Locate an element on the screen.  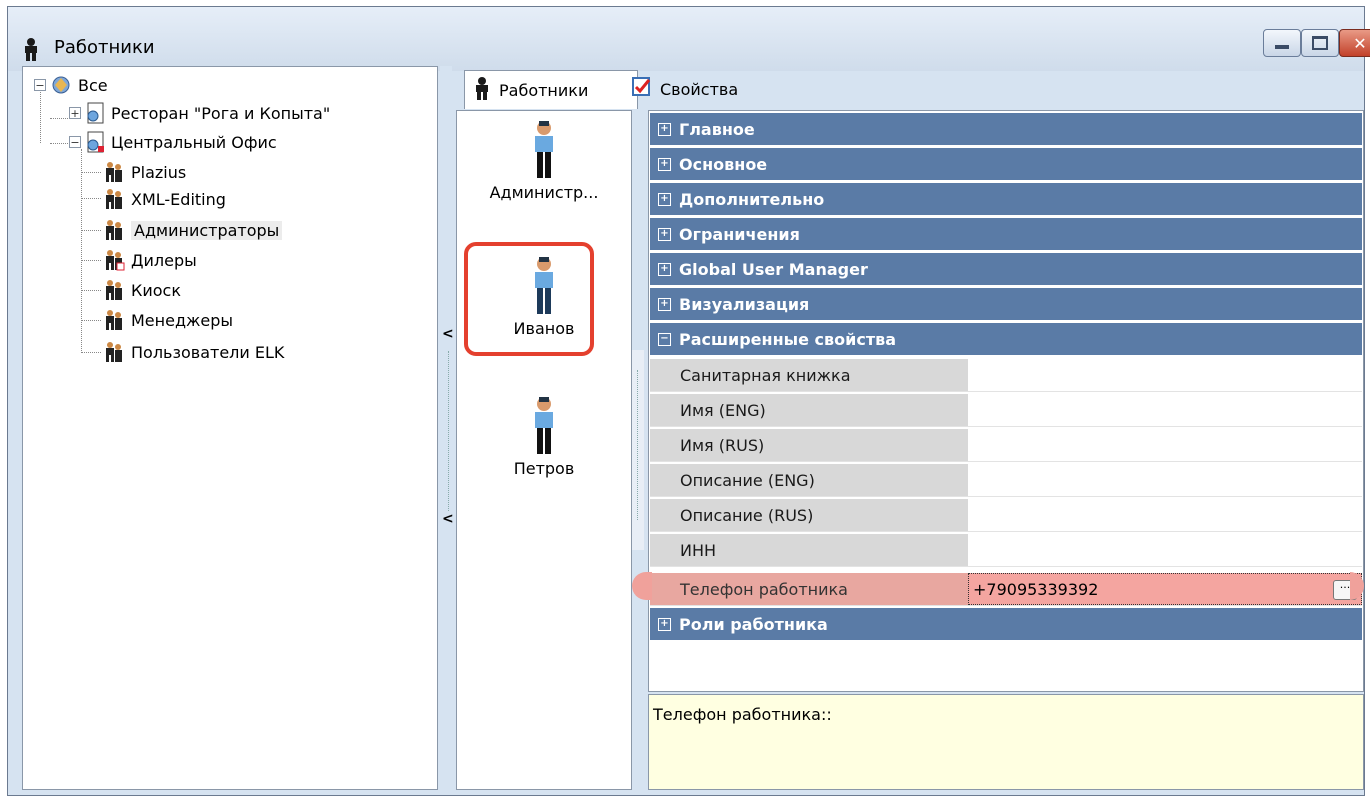
category-basic: + Основное is located at coordinates (1006, 164).